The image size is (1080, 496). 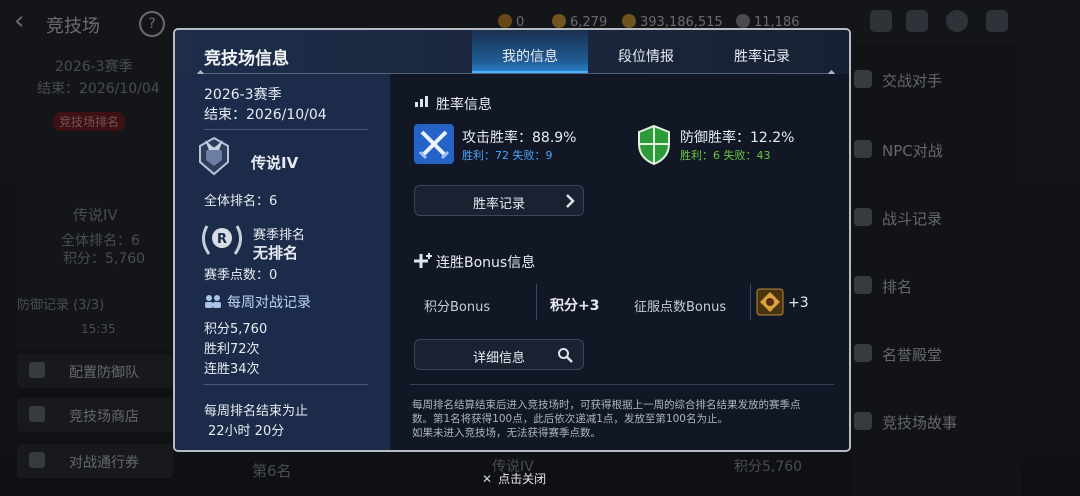 What do you see at coordinates (770, 302) in the screenshot?
I see `conquest-point-icon` at bounding box center [770, 302].